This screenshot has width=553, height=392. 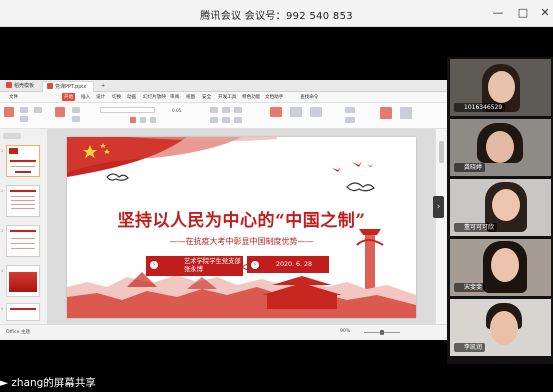 I want to click on menu-assistant: 文档助手, so click(x=274, y=97).